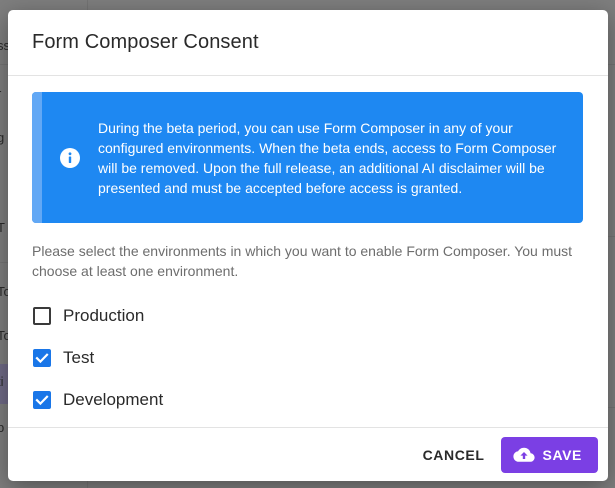 This screenshot has height=488, width=615. Describe the element at coordinates (454, 455) in the screenshot. I see `cancel-button: CANCEL` at that location.